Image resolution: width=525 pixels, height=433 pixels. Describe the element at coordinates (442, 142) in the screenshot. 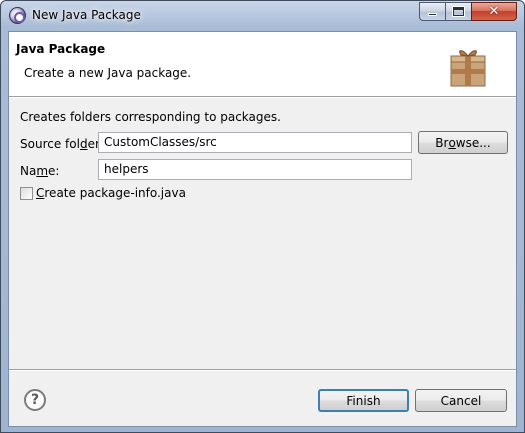

I see `browse-label-text: Br` at that location.